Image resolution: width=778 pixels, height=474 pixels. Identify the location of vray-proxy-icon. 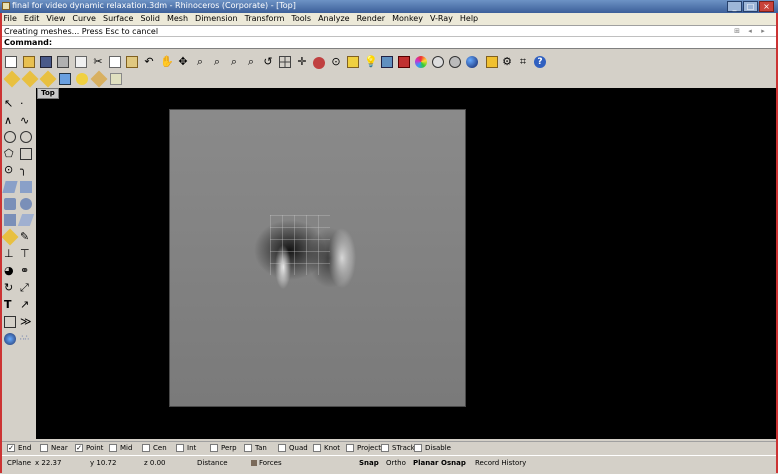
(116, 79).